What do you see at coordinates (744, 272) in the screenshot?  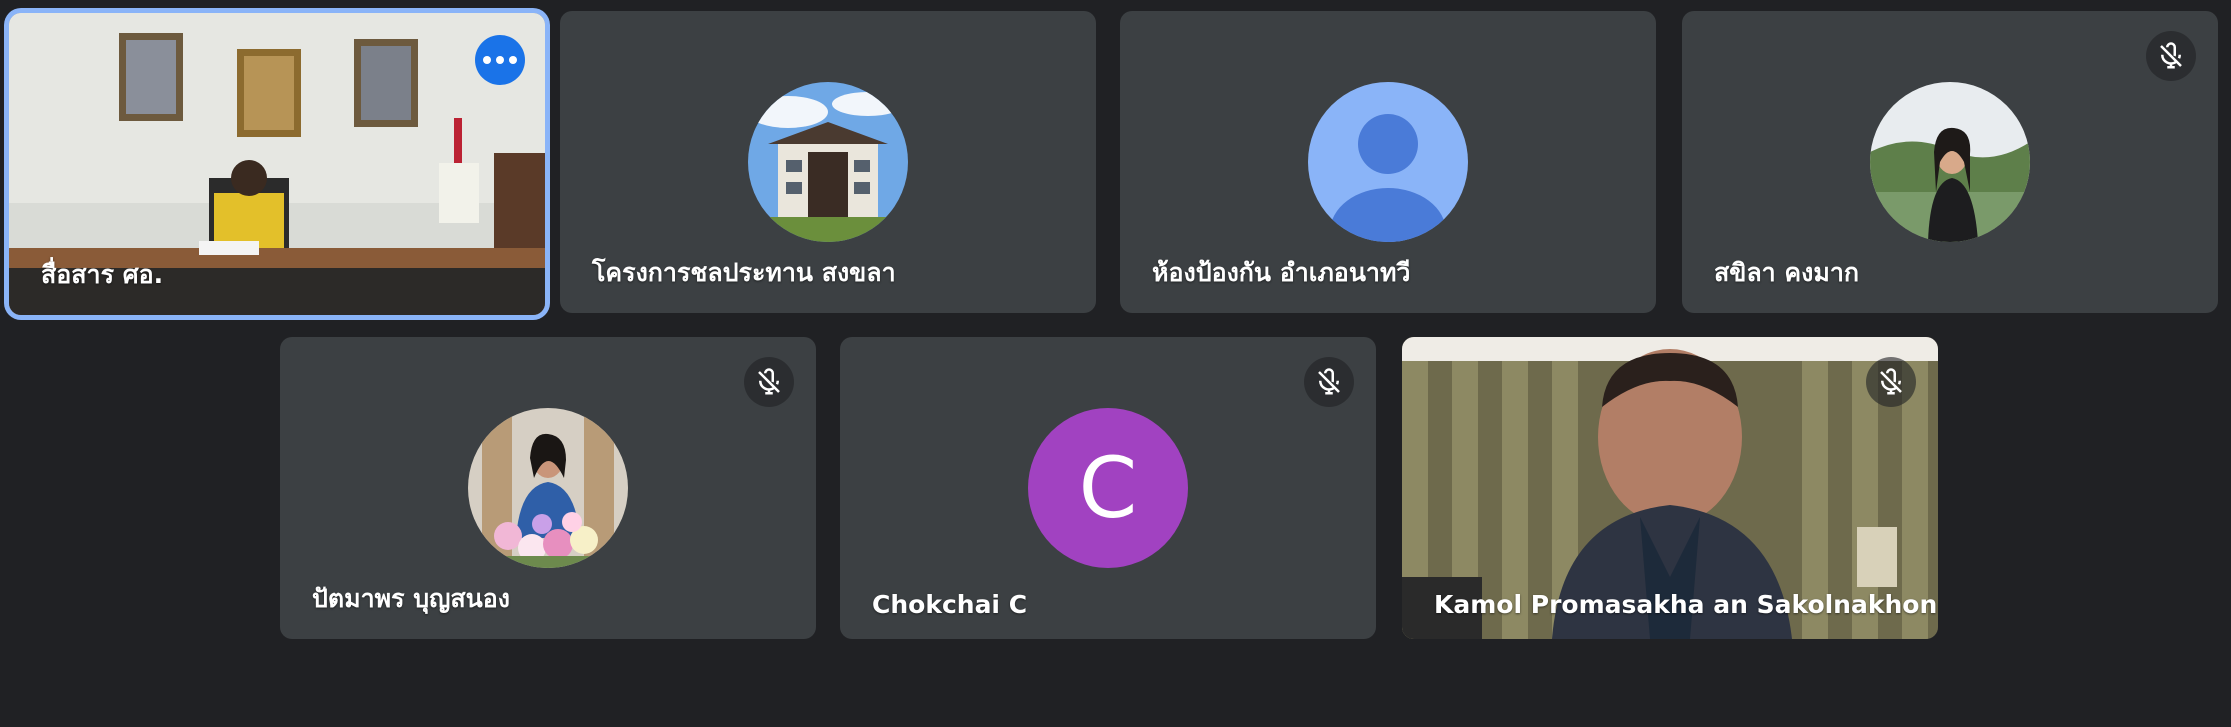 I see `participant-name: โครงการชลประทาน สงขลา` at bounding box center [744, 272].